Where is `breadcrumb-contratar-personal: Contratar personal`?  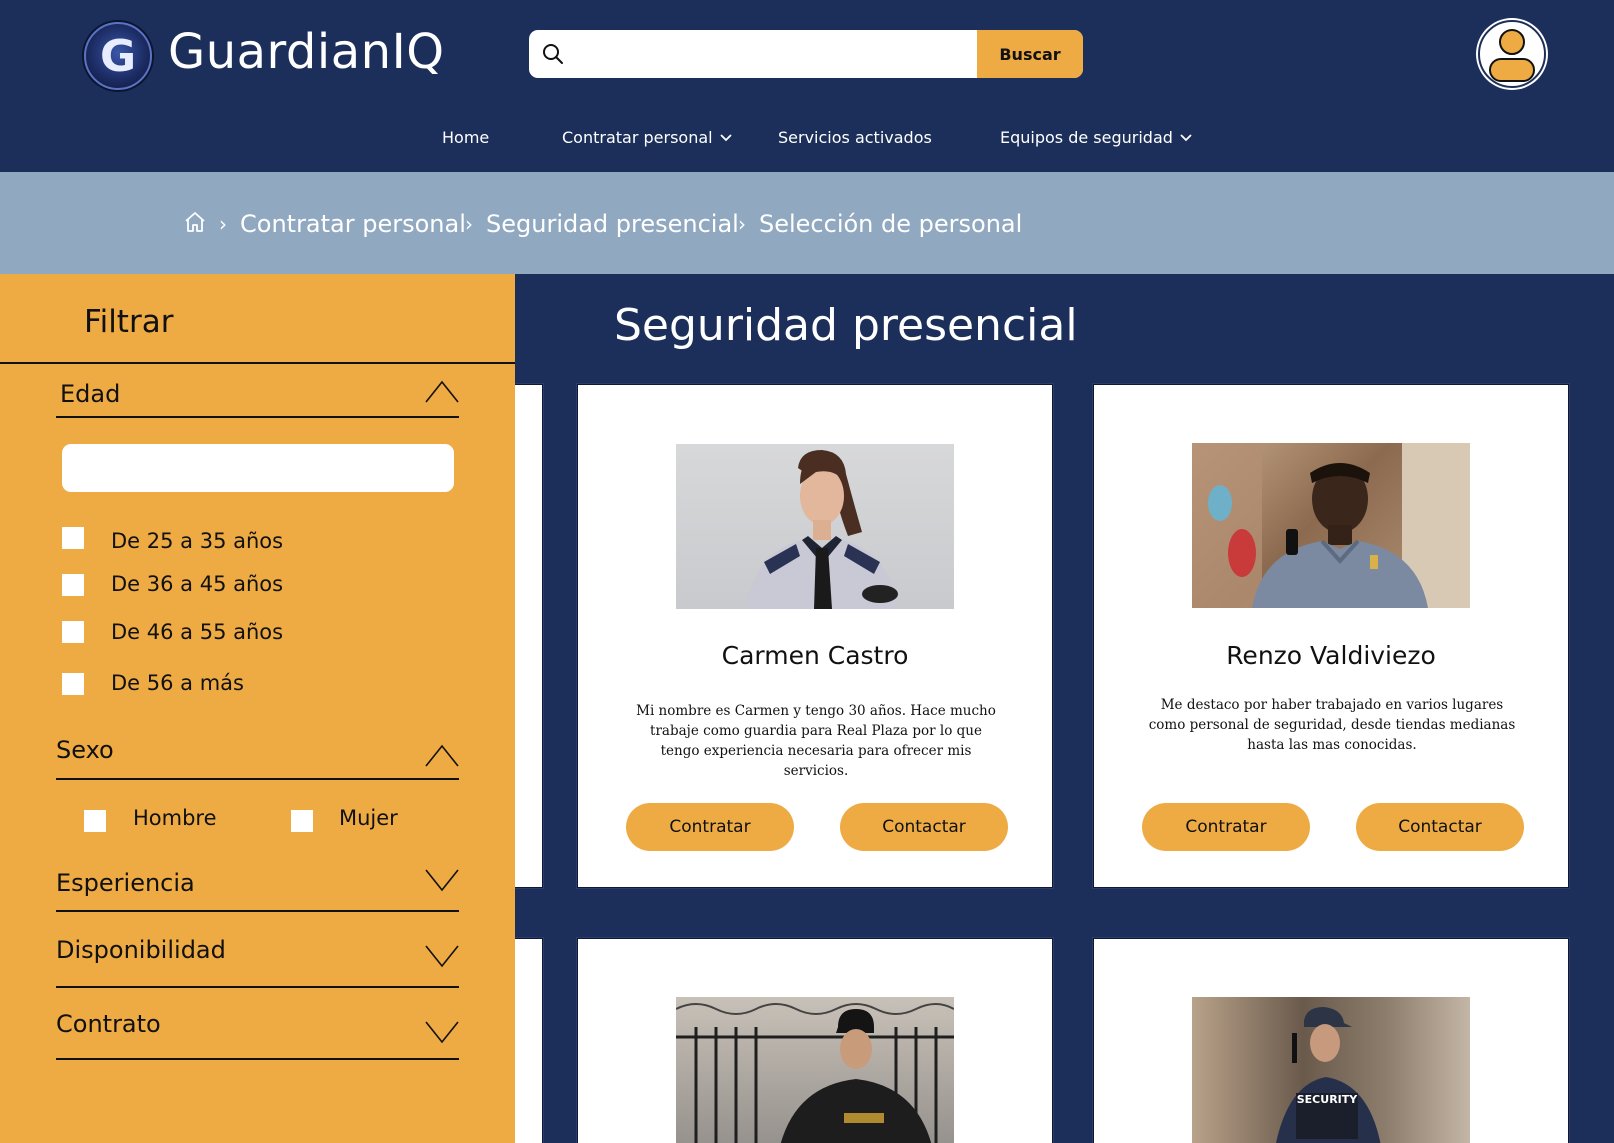
breadcrumb-contratar-personal: Contratar personal is located at coordinates (353, 224).